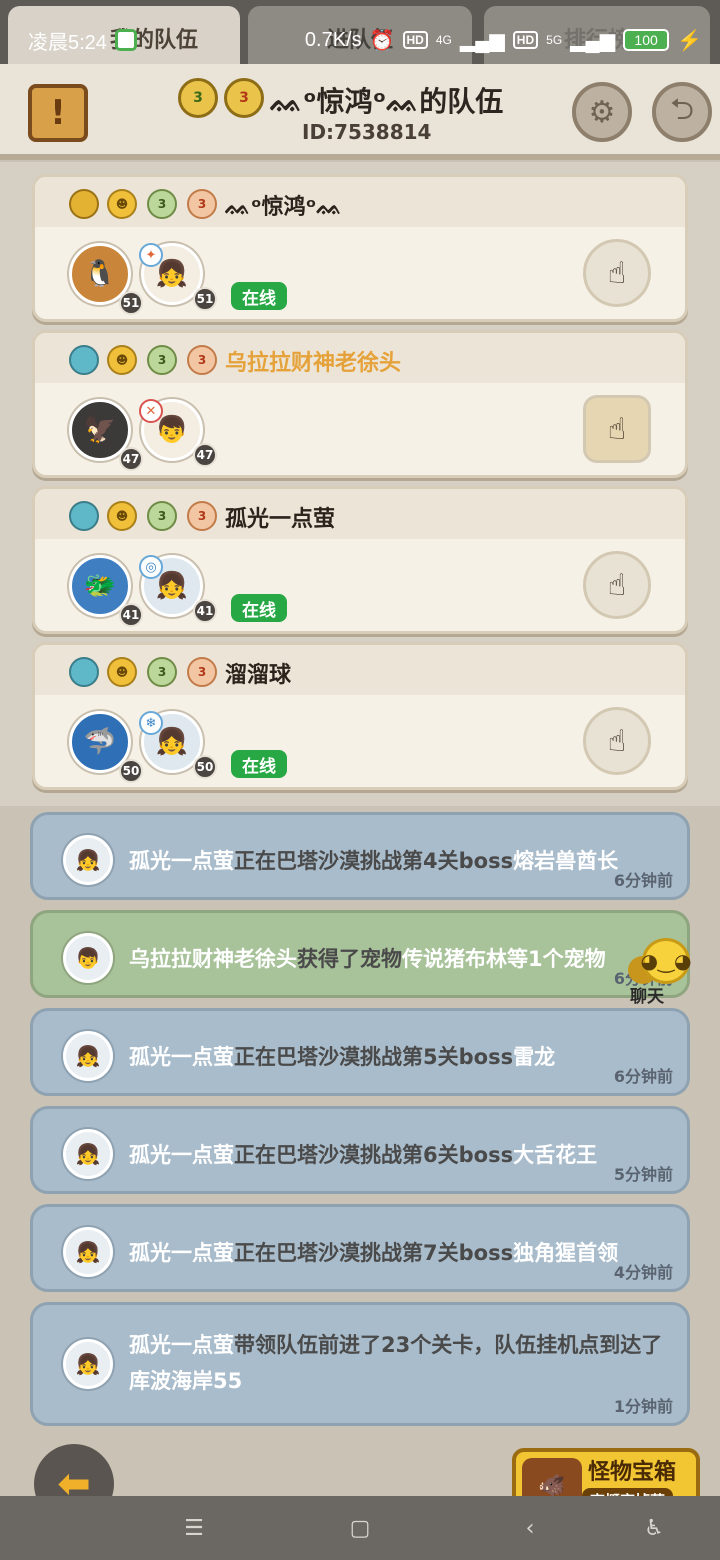 The height and width of the screenshot is (1560, 720). What do you see at coordinates (689, 40) in the screenshot?
I see `charging-icon: ⚡` at bounding box center [689, 40].